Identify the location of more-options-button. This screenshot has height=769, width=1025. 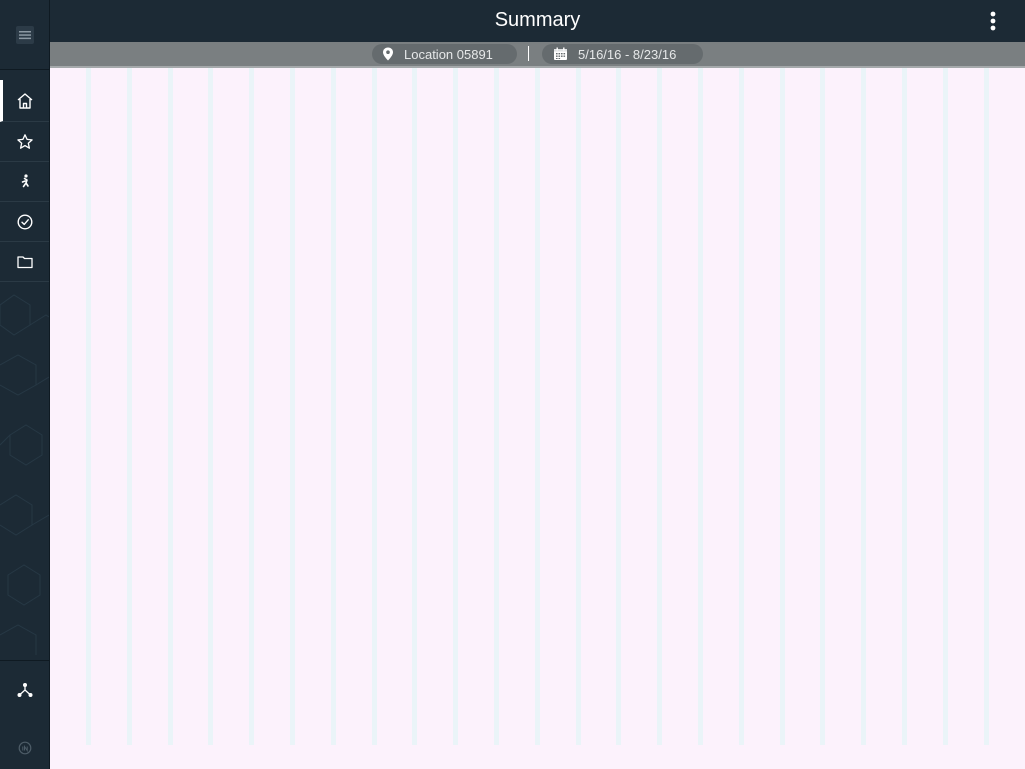
(993, 21).